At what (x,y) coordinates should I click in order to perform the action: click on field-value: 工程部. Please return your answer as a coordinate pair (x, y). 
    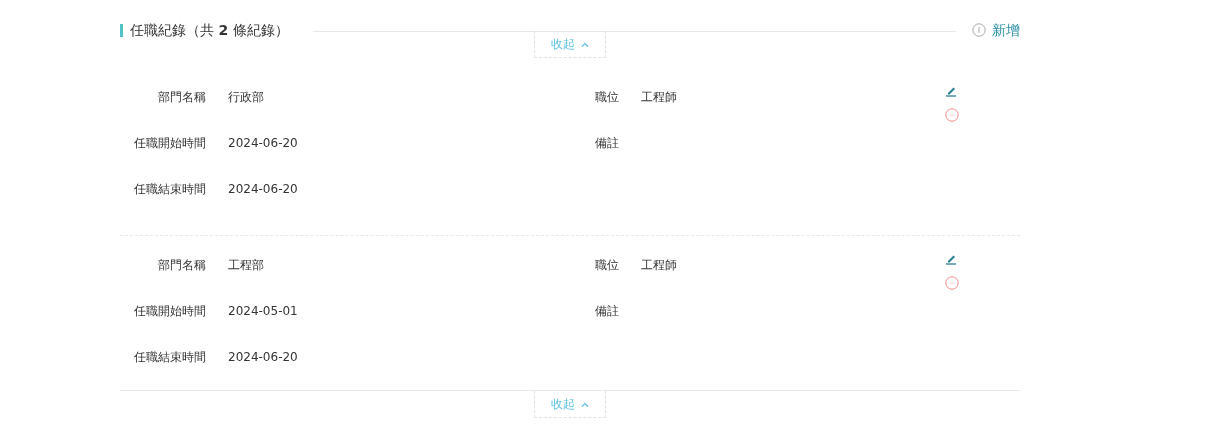
    Looking at the image, I should click on (246, 265).